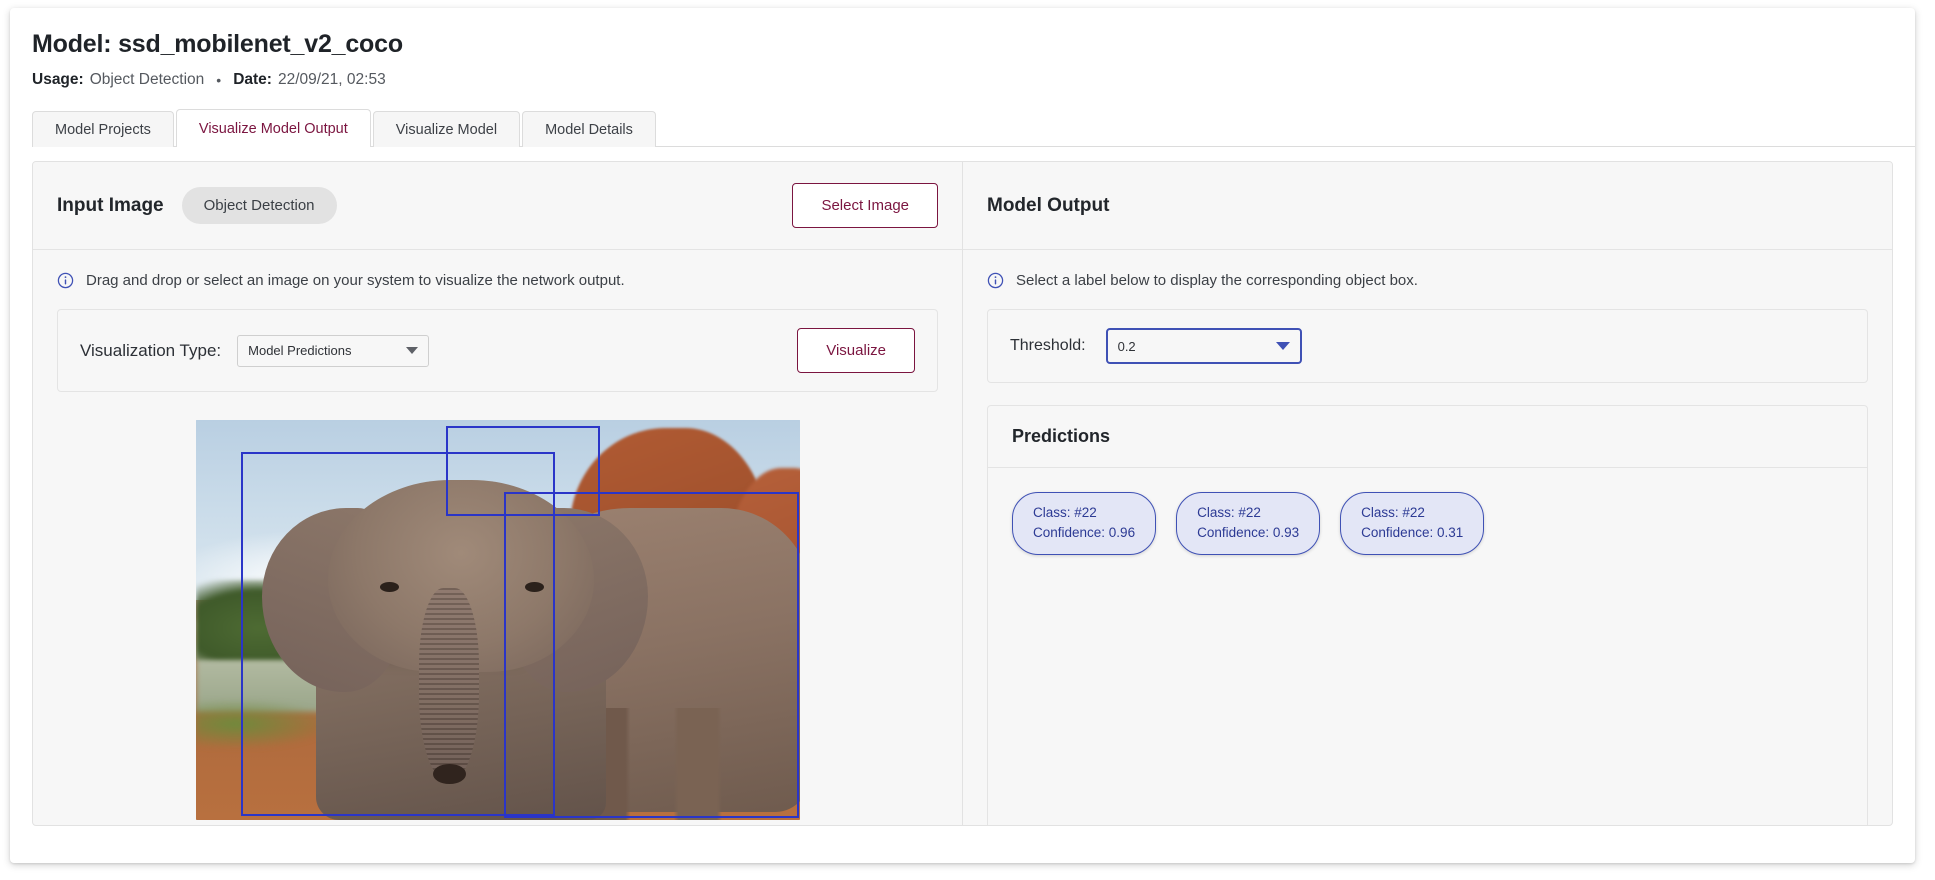  Describe the element at coordinates (273, 128) in the screenshot. I see `tab-visualize-model-output: Visualize Model Output` at that location.